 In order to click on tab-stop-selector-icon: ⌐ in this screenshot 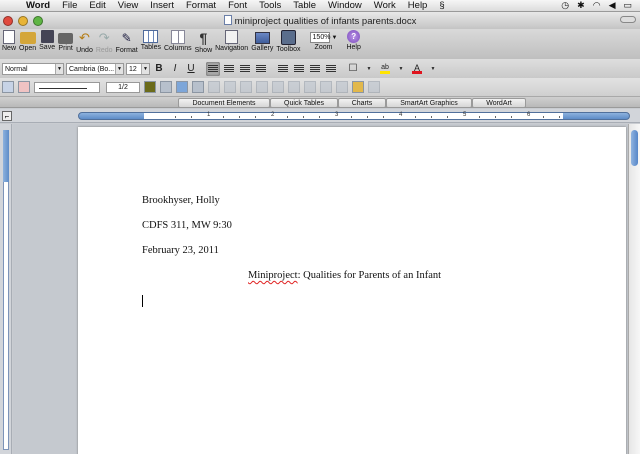, I will do `click(7, 116)`.